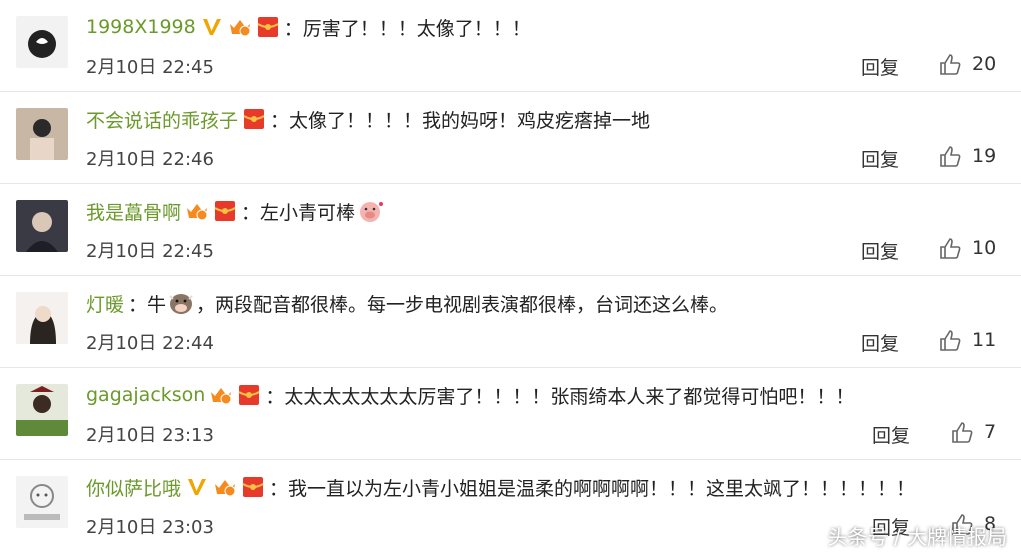 The image size is (1021, 558). I want to click on comment-line: 我是藠骨啊 ：左小青可棒, so click(235, 211).